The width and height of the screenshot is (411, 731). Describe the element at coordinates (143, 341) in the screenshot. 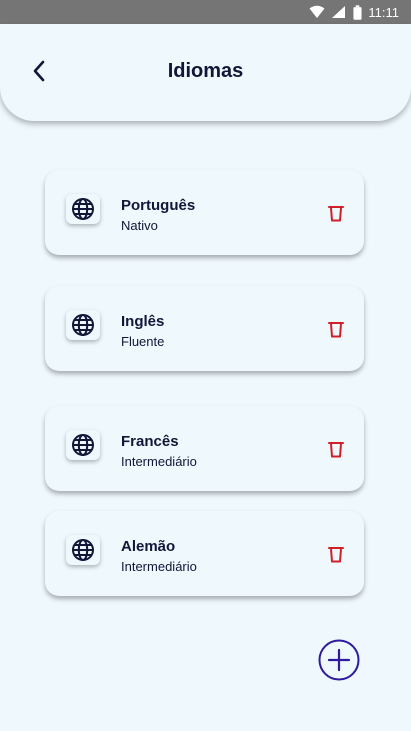

I see `language-level: Fluente` at that location.